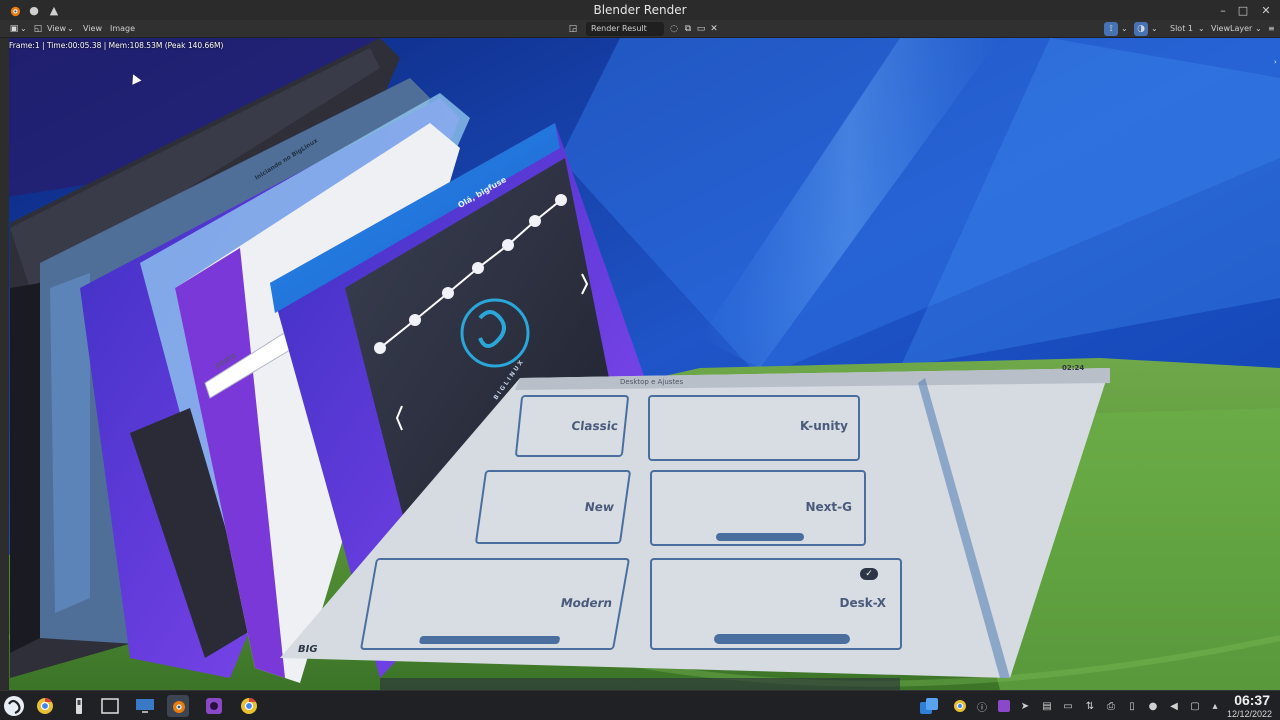  What do you see at coordinates (929, 706) in the screenshot?
I see `virtual-desktops-icon` at bounding box center [929, 706].